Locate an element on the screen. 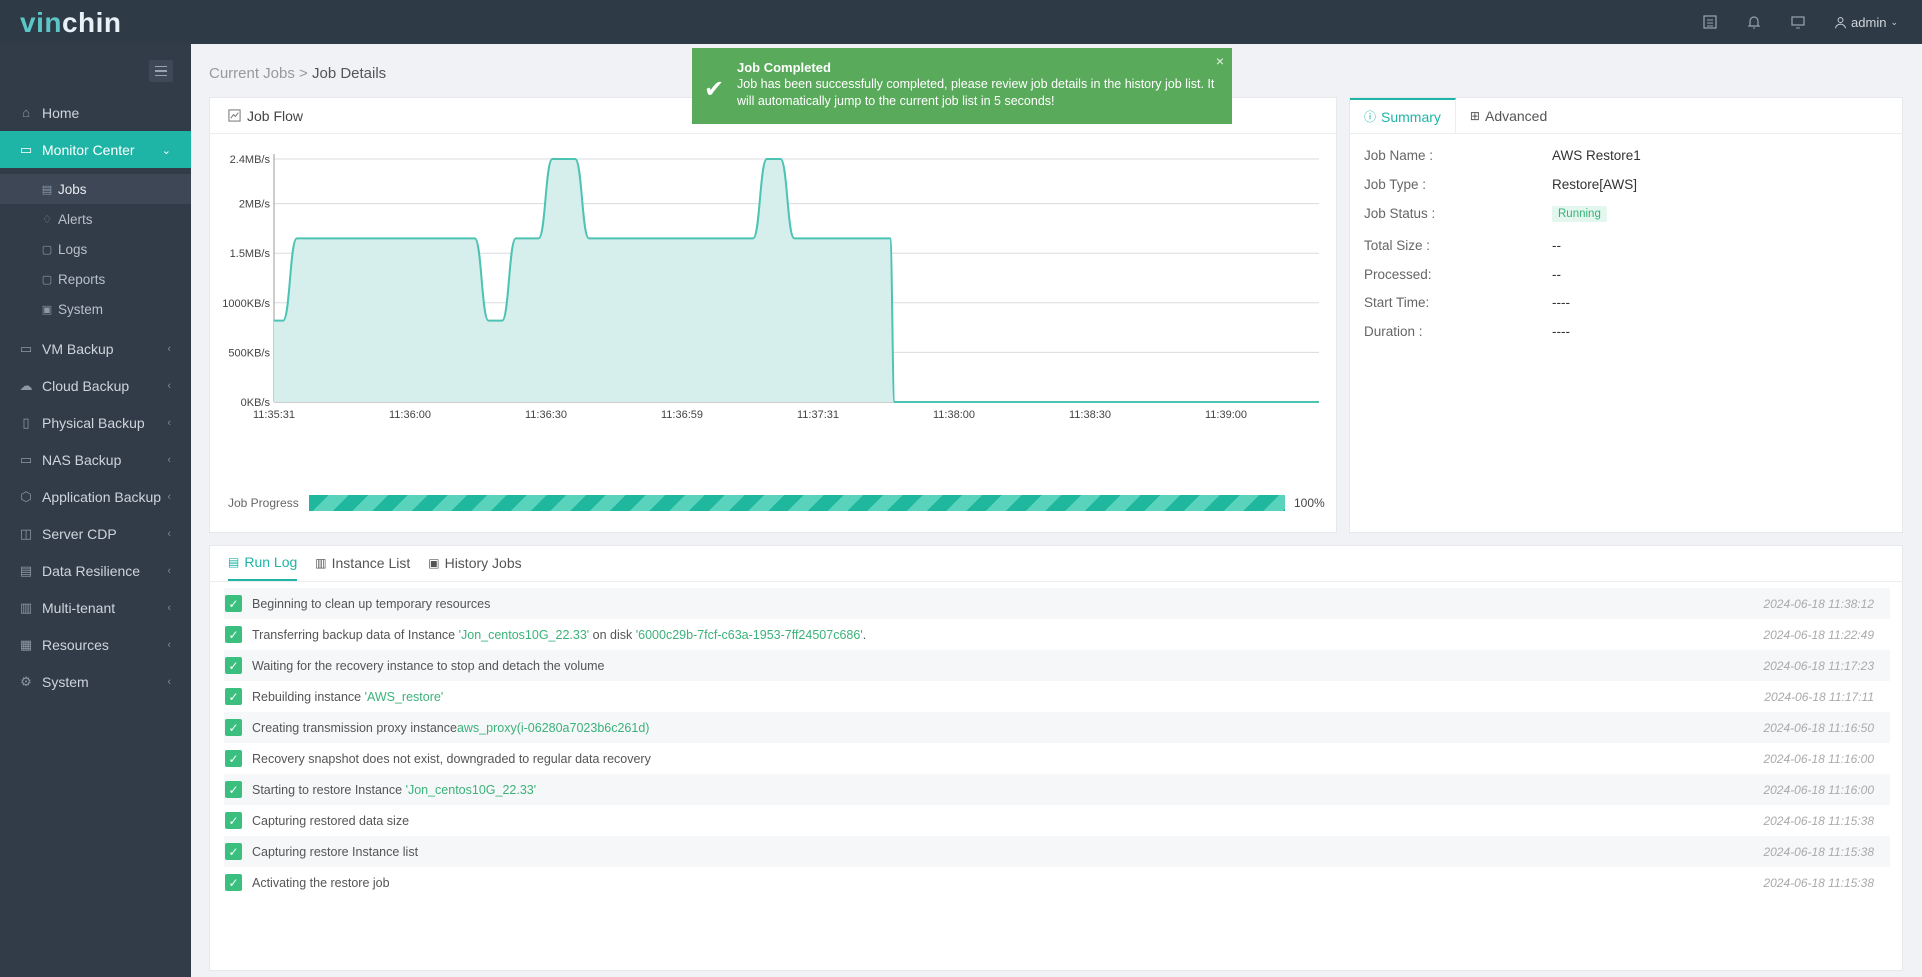 The image size is (1922, 977). log-highlight: '6000c29b-7fcf-c63a-1953-7ff24507c686' is located at coordinates (749, 634).